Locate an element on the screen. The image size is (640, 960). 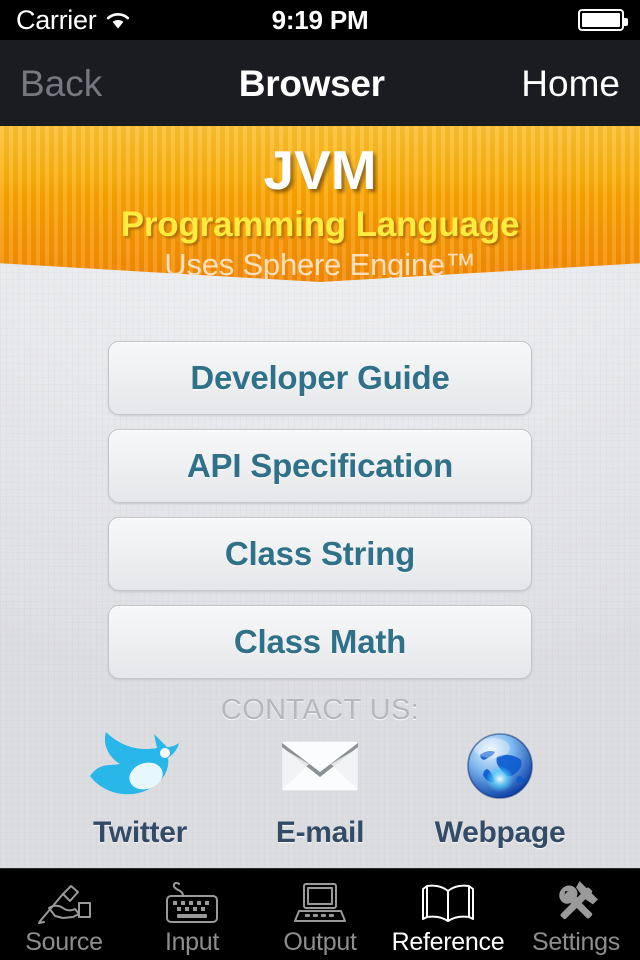
contact-label-webpage: Webpage is located at coordinates (500, 832).